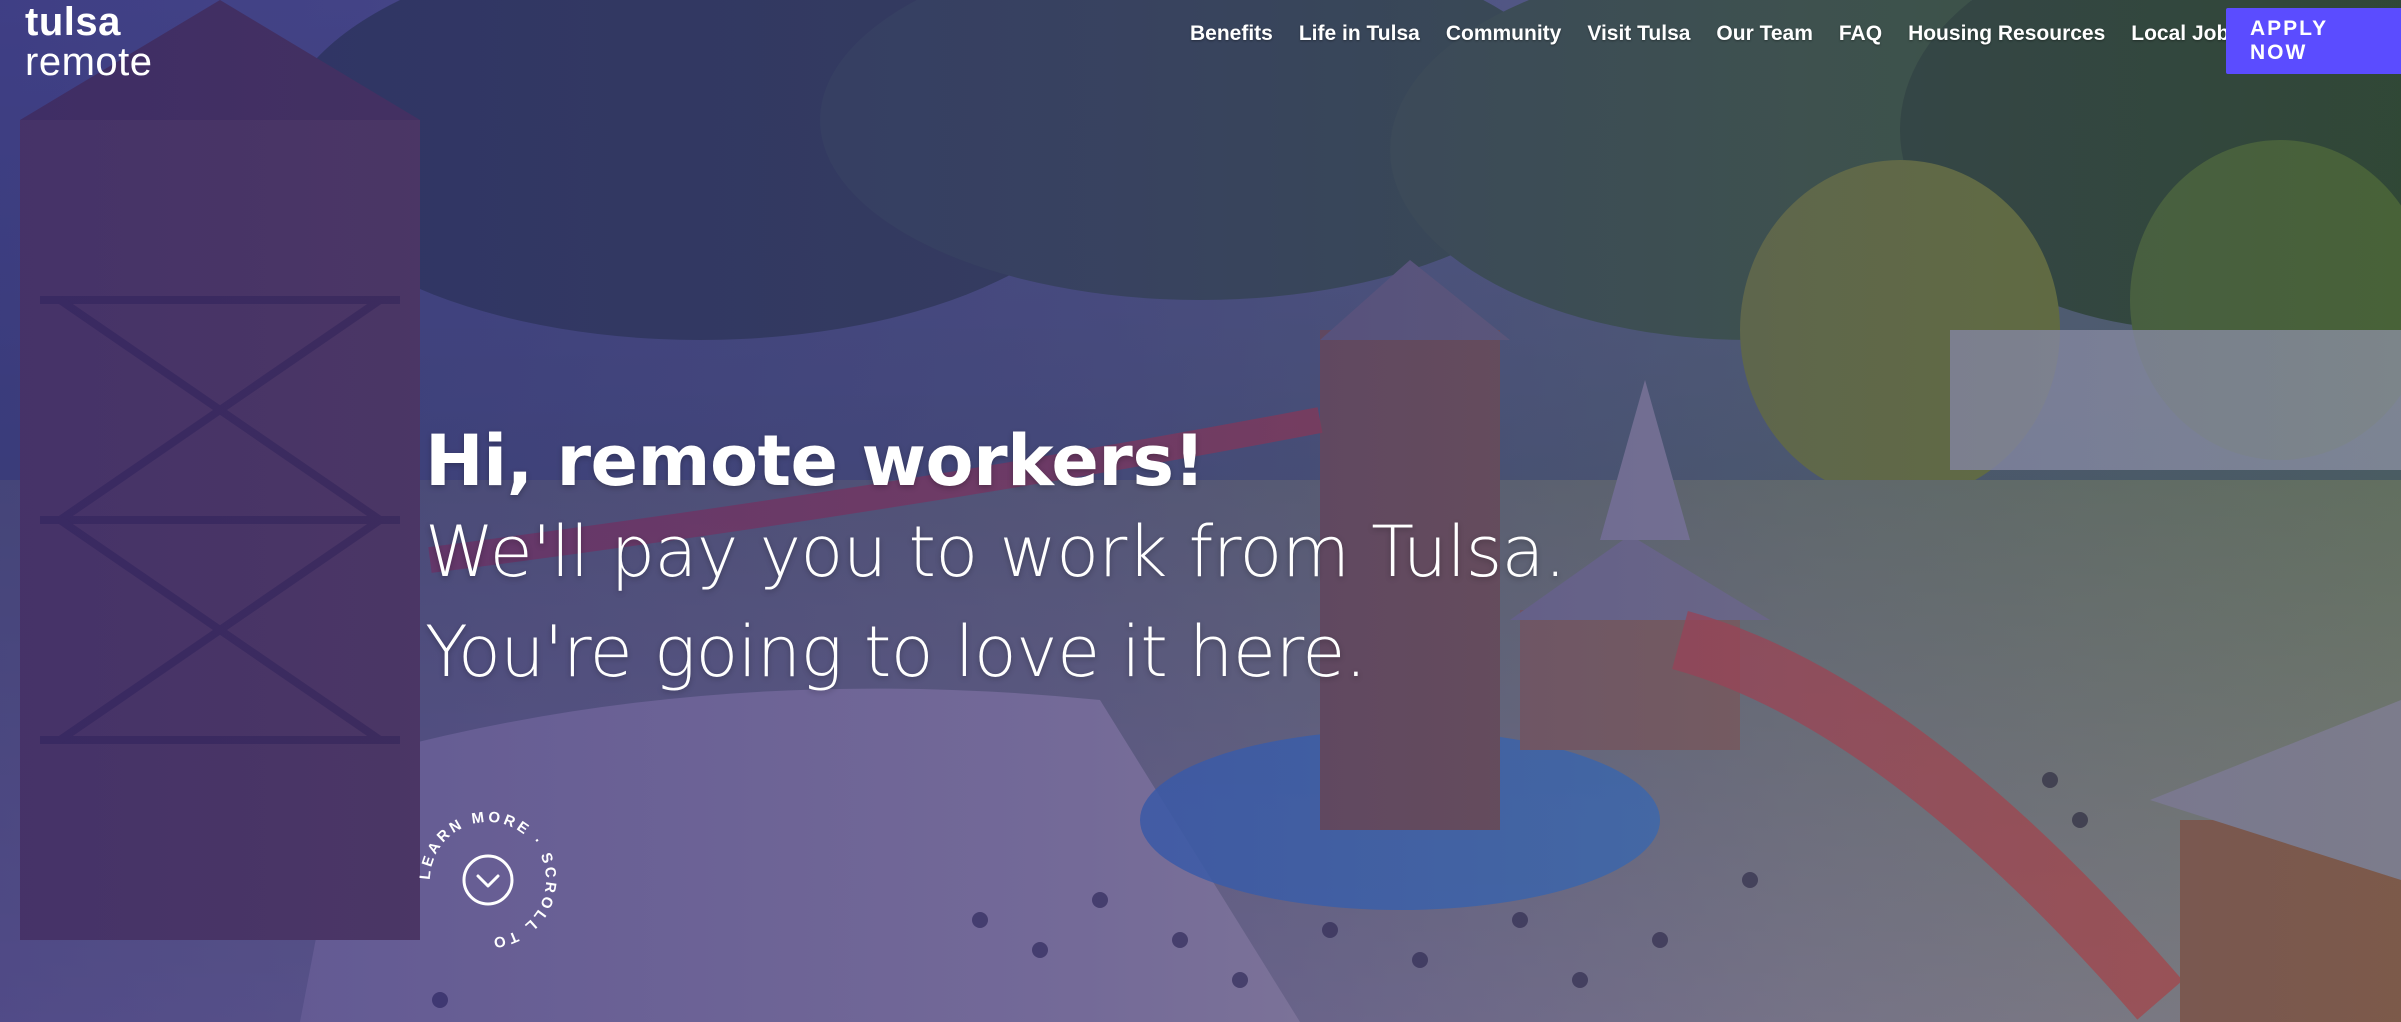 The width and height of the screenshot is (2401, 1022). I want to click on nav-item-benefits: Benefits, so click(1231, 34).